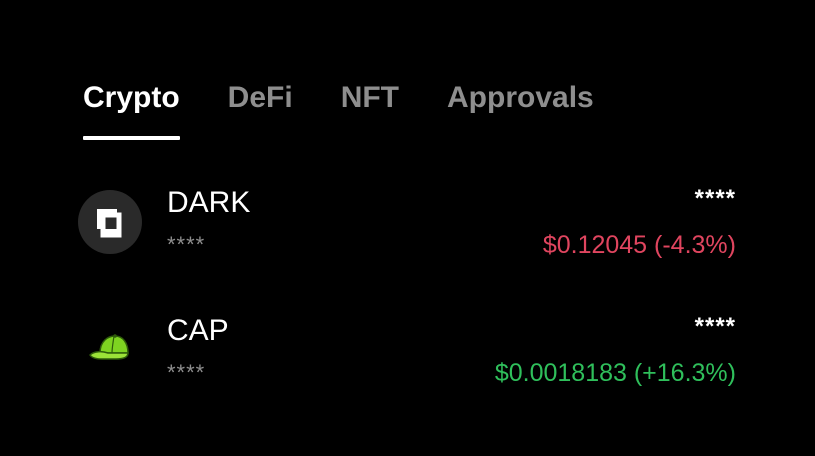  Describe the element at coordinates (198, 330) in the screenshot. I see `asset-name: CAP` at that location.